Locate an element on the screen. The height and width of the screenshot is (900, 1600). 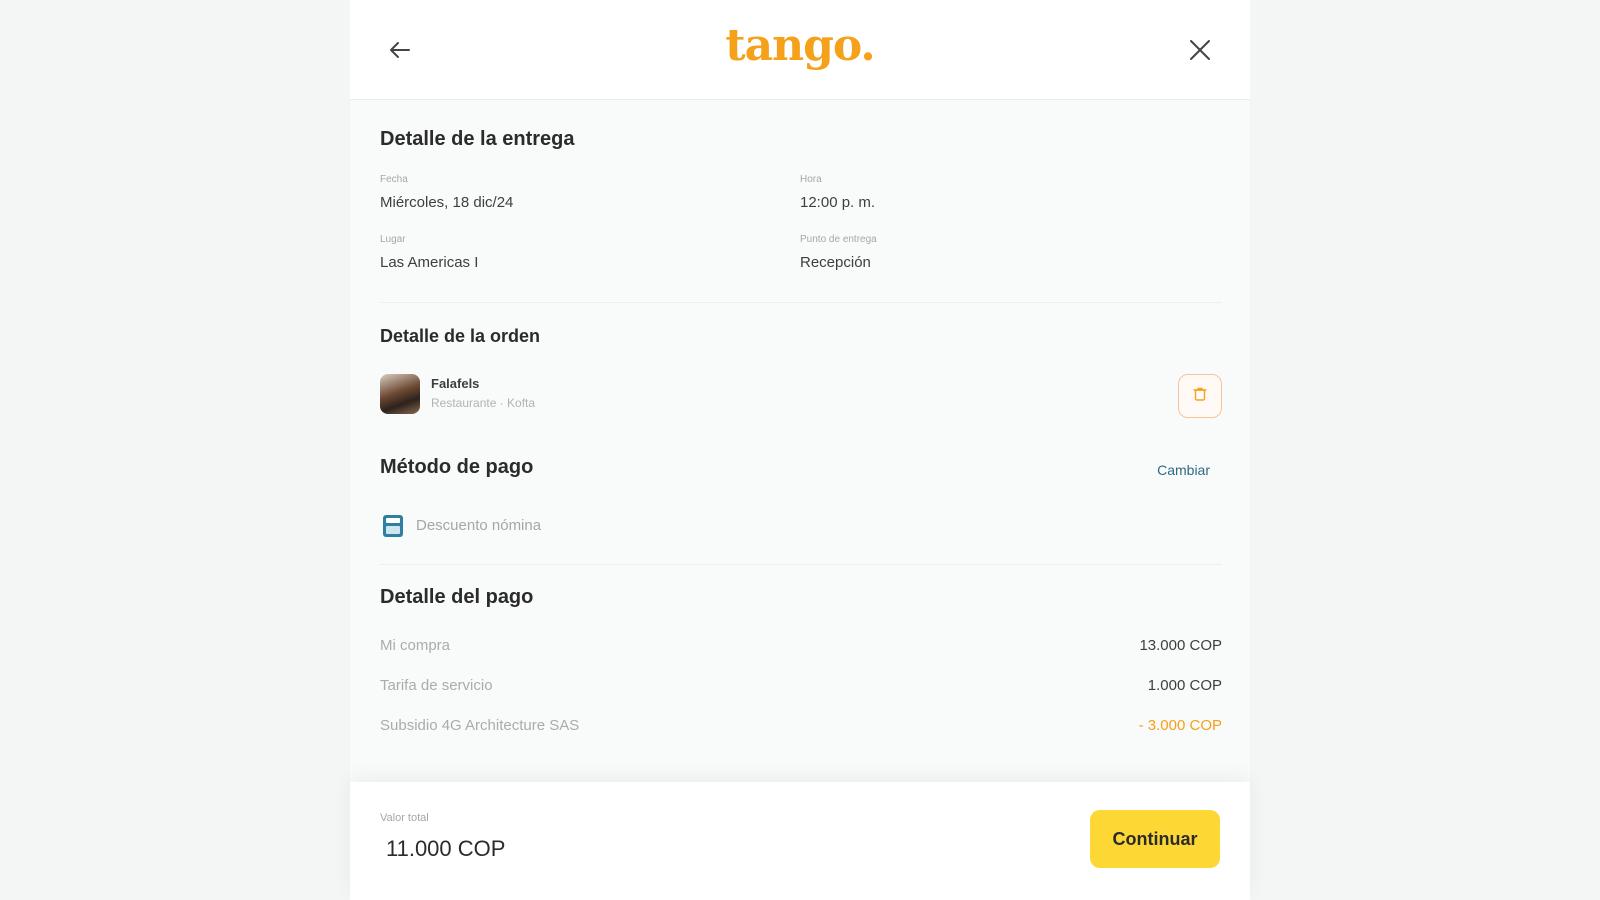
order-section-title: Detalle de la orden is located at coordinates (460, 336).